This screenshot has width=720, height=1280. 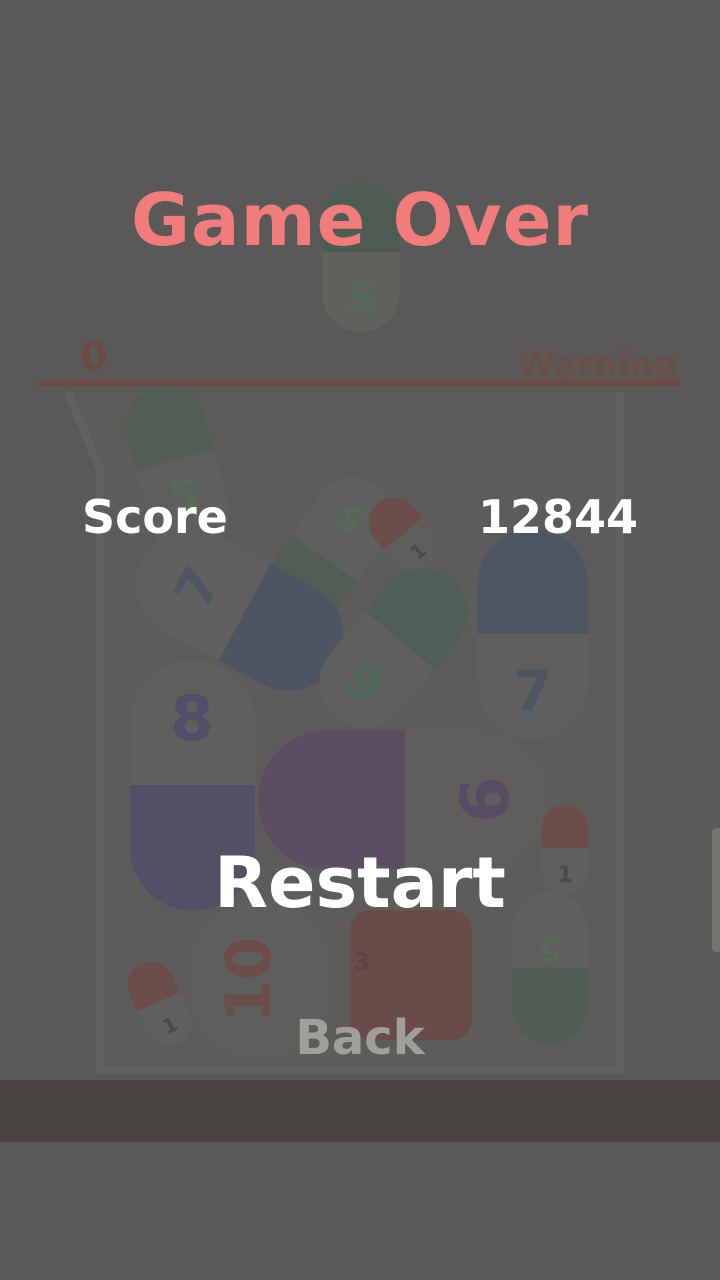 I want to click on pill-number: 7, so click(x=533, y=691).